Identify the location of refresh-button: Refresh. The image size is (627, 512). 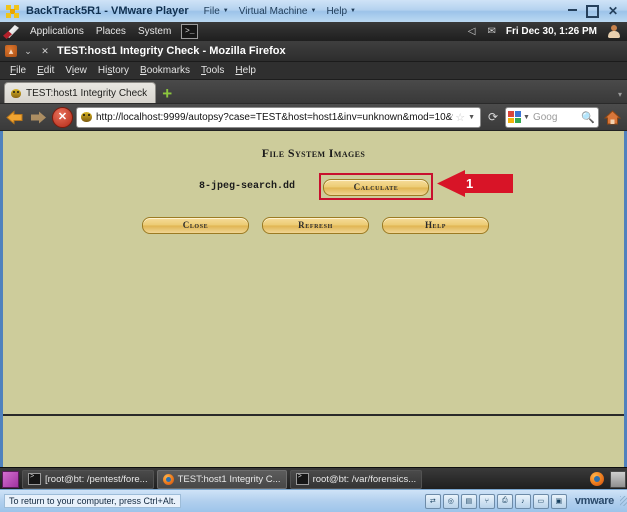
(315, 225).